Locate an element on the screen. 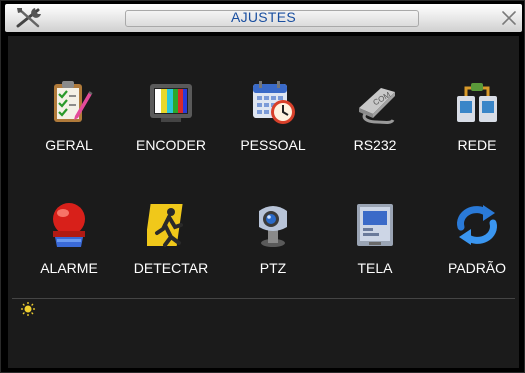  menu-item-label: GERAL is located at coordinates (69, 145).